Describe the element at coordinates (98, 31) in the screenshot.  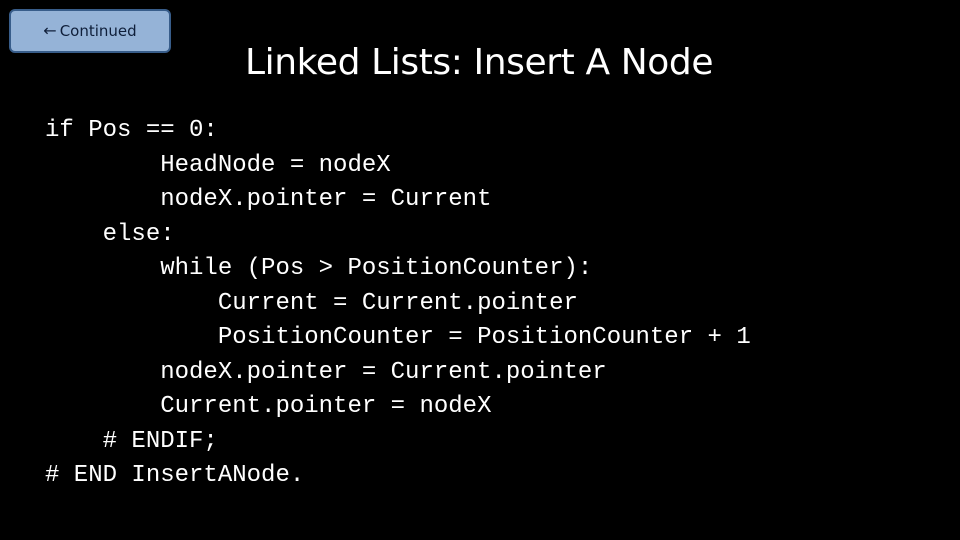
I see `continued-label: Continued` at that location.